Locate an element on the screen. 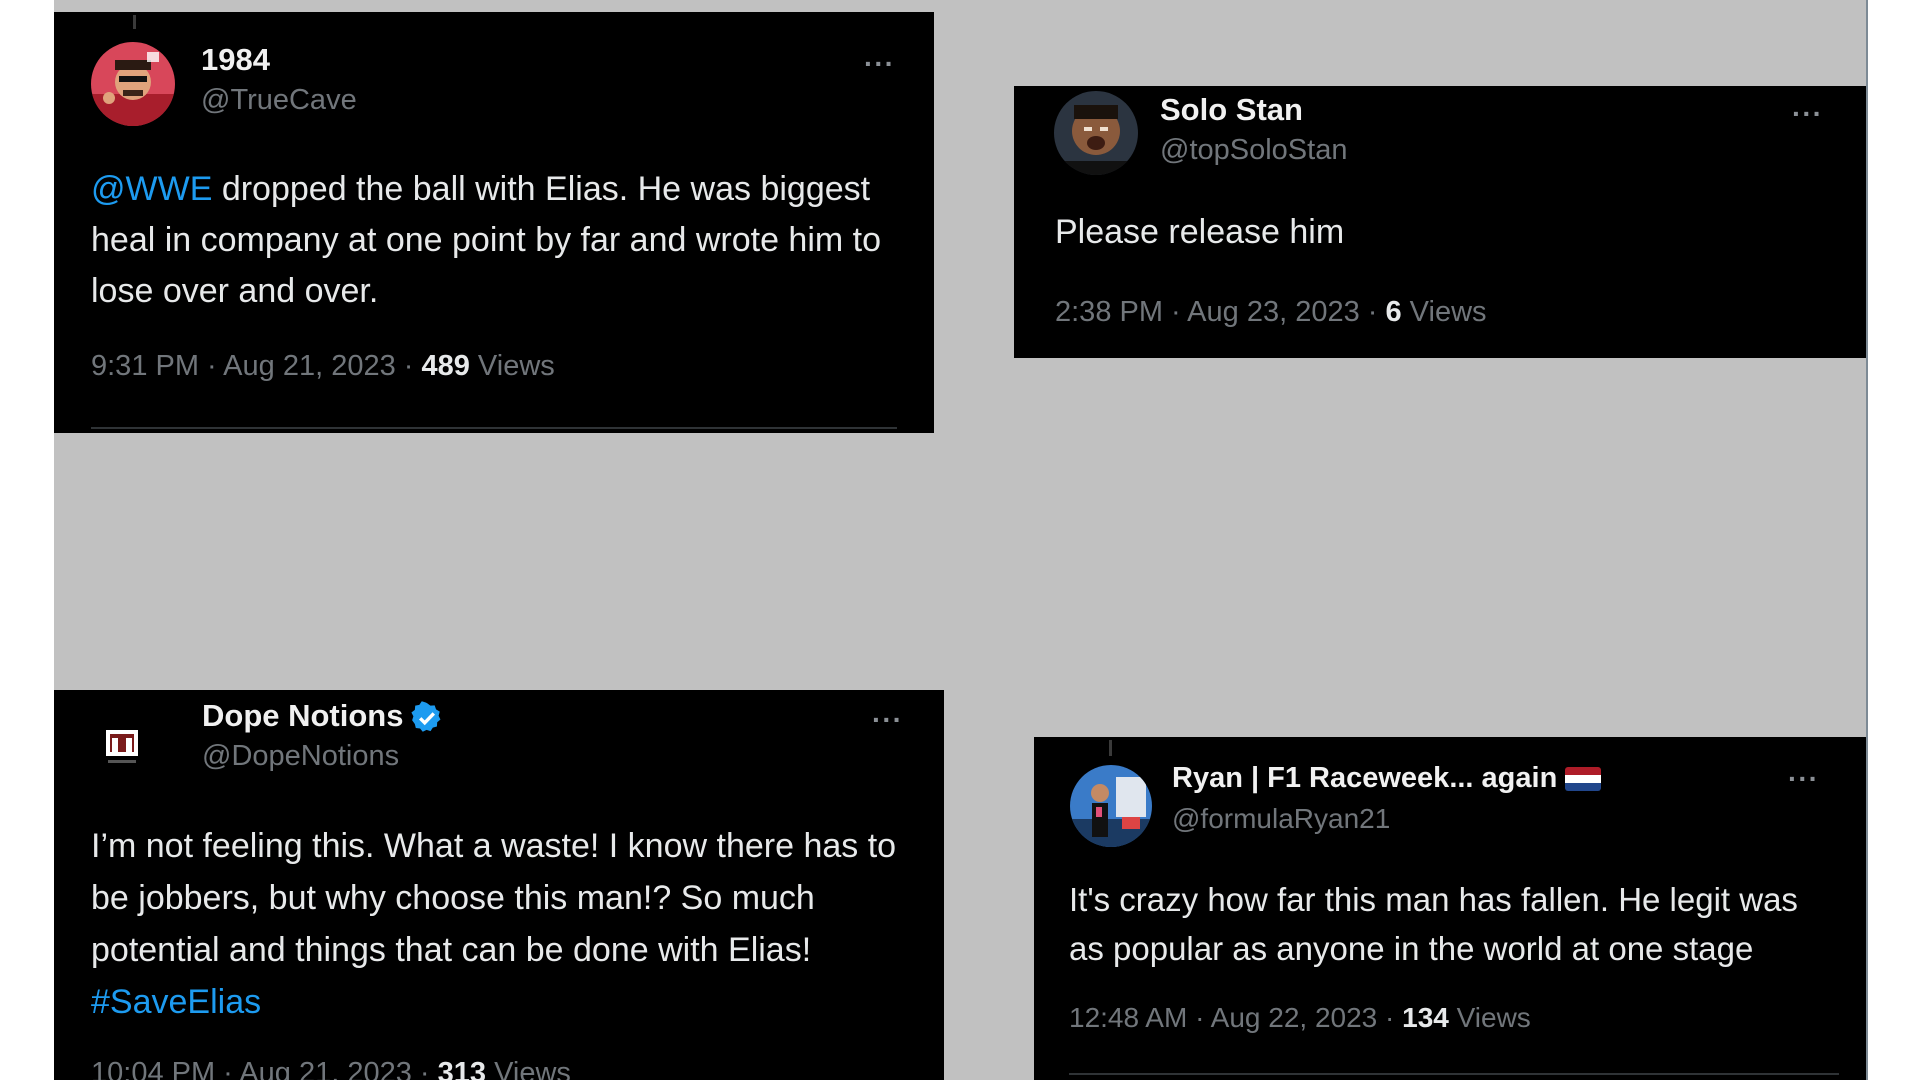 This screenshot has width=1920, height=1080. display-name-text: Dope Notions is located at coordinates (303, 715).